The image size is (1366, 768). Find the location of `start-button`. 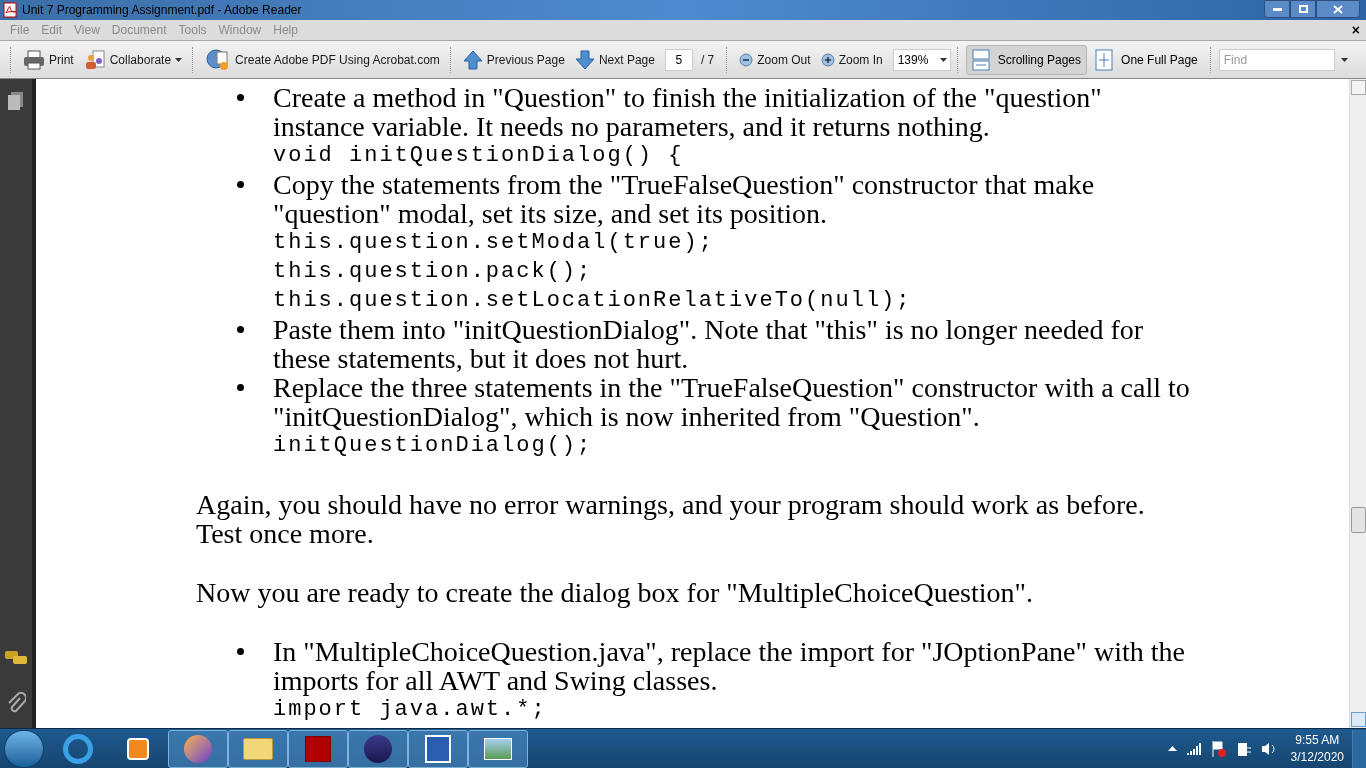

start-button is located at coordinates (24, 748).